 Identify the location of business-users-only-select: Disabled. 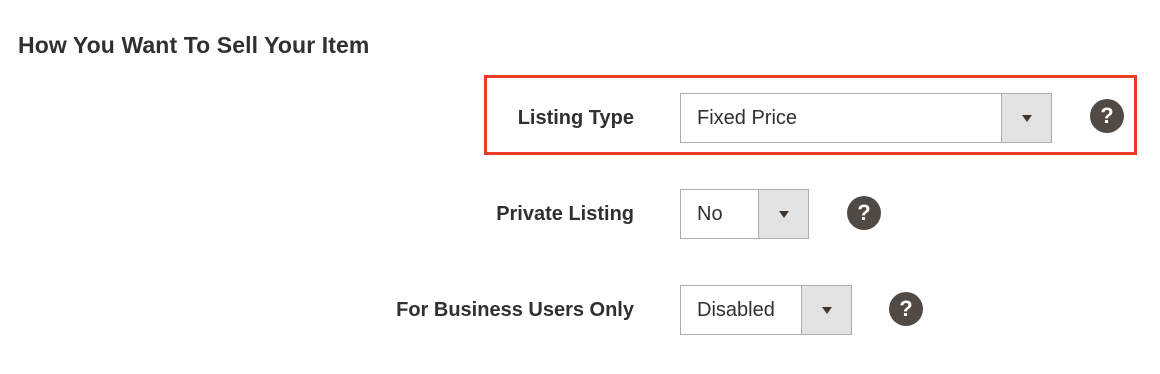
(766, 310).